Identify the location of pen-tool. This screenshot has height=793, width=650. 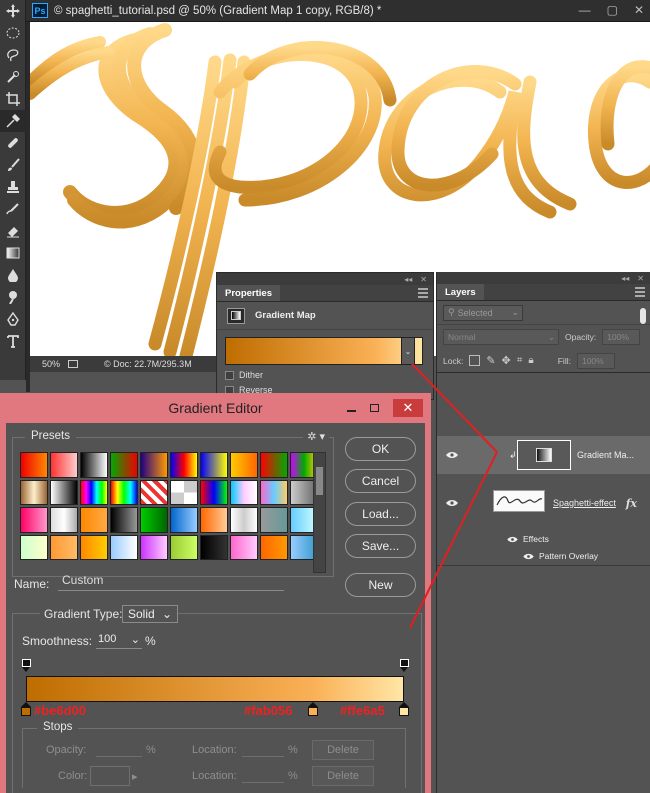
(13, 319).